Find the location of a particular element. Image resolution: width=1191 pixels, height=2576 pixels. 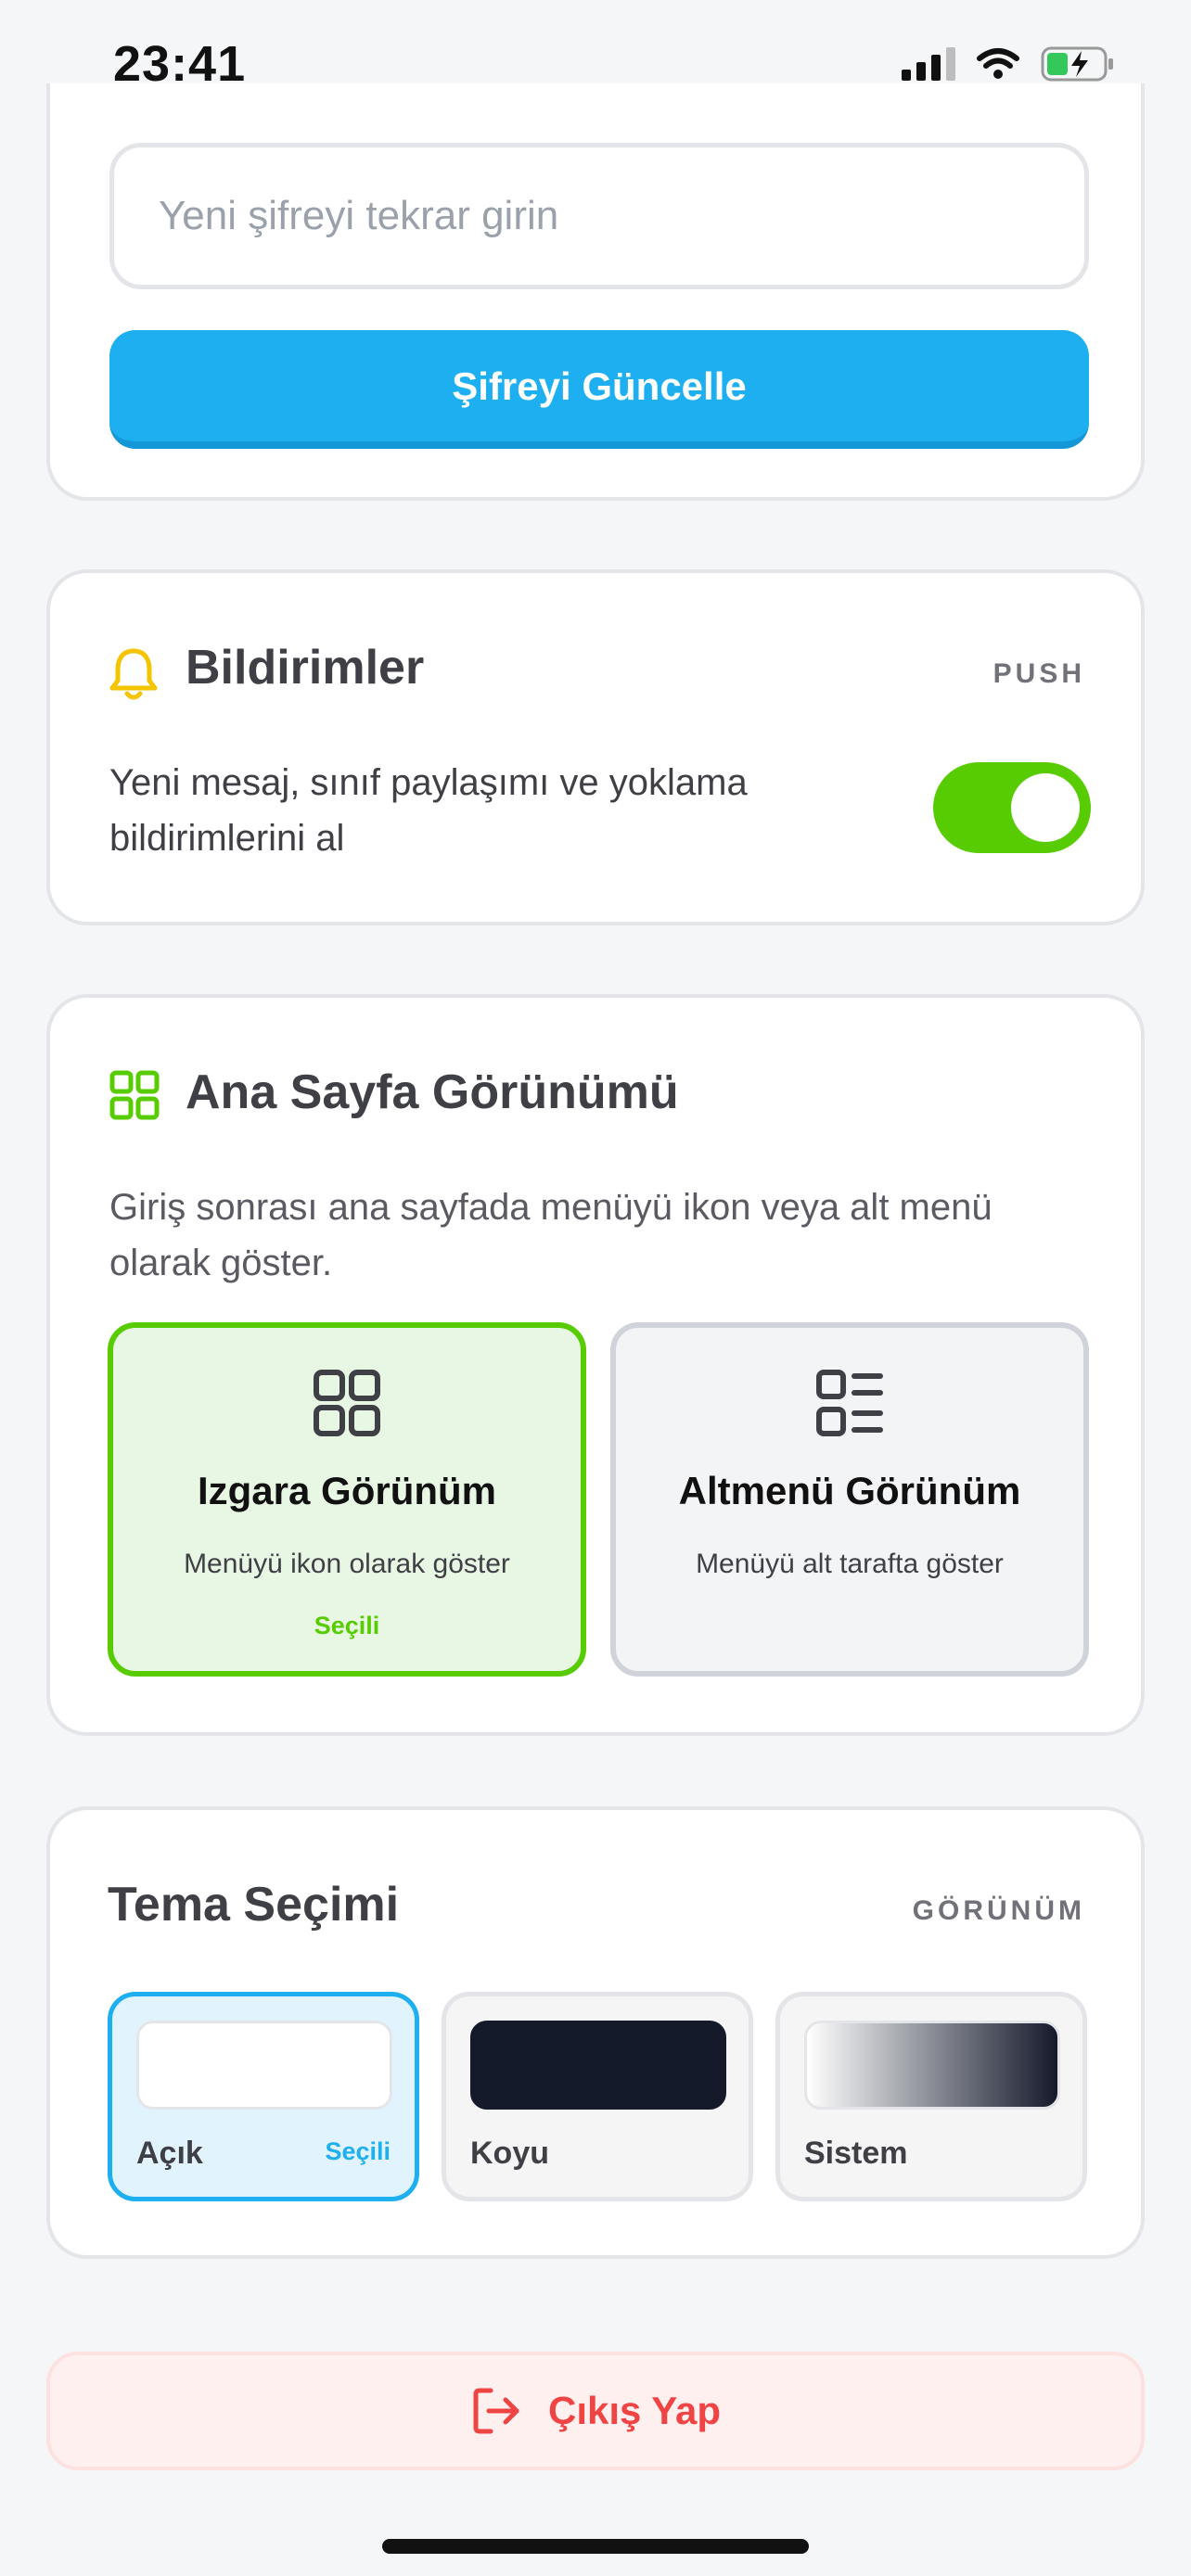

notifications-tag: PUSH is located at coordinates (1038, 673).